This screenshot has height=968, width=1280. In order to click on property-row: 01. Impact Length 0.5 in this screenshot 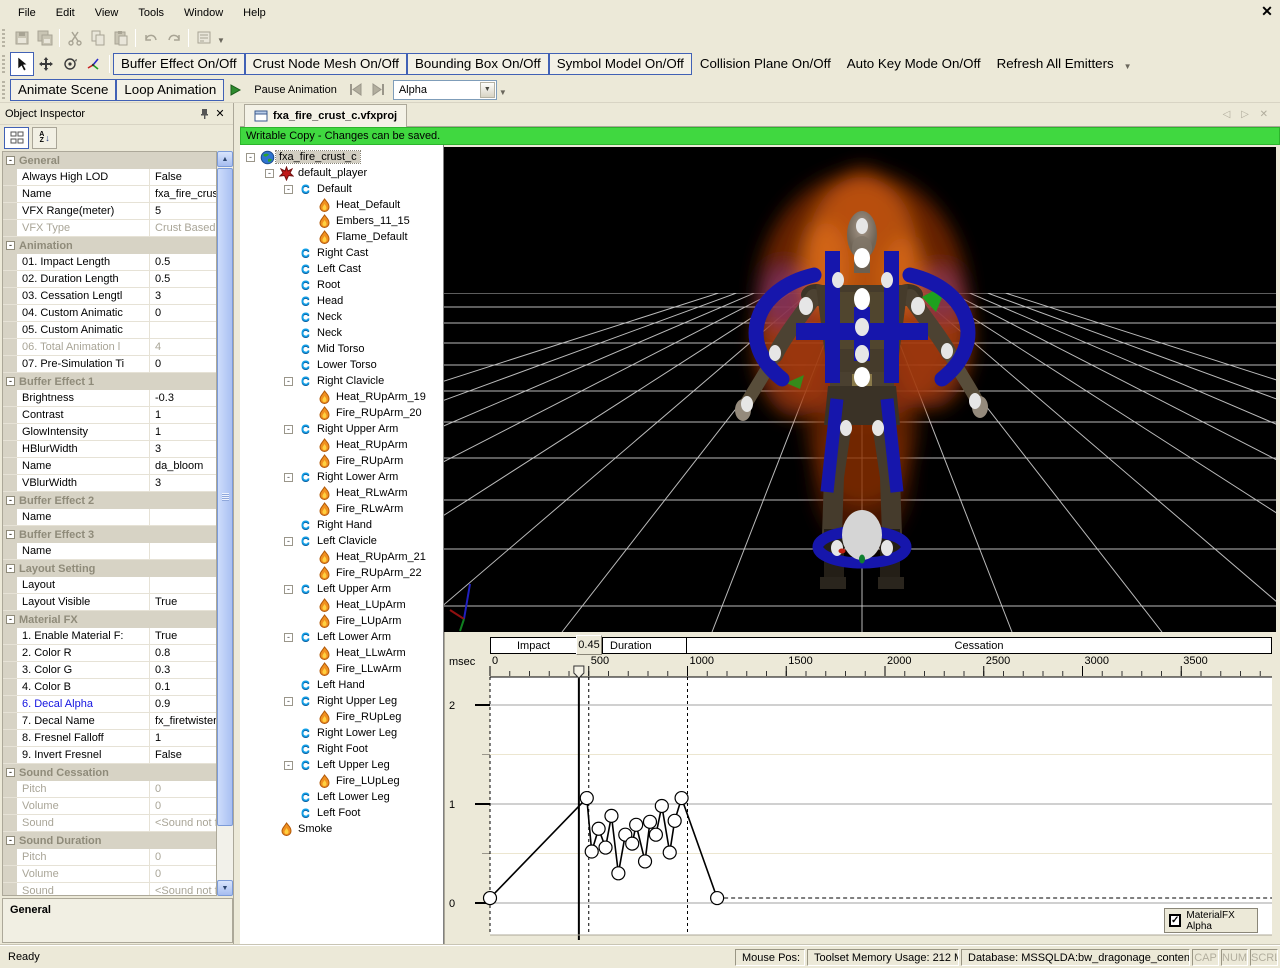, I will do `click(109, 262)`.